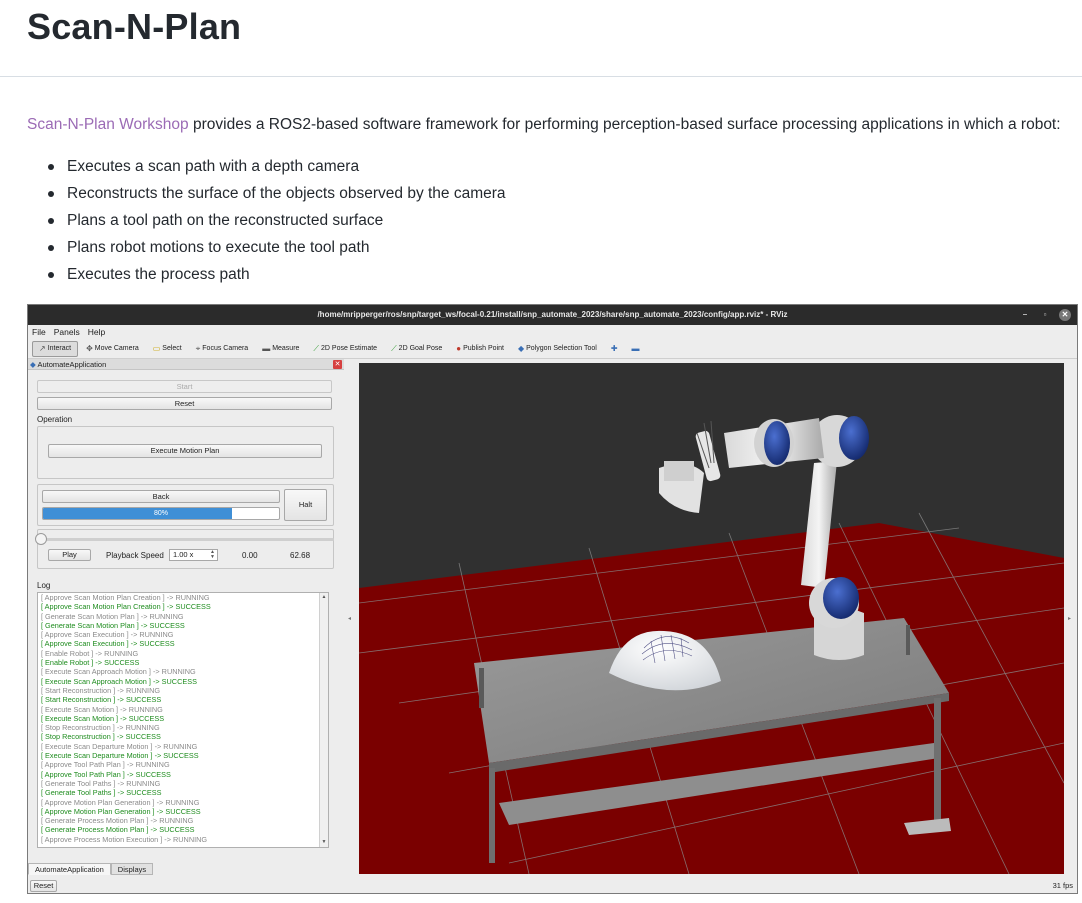  What do you see at coordinates (90, 663) in the screenshot?
I see `log-entry: [ Enable Robot ] -> SUCCESS` at bounding box center [90, 663].